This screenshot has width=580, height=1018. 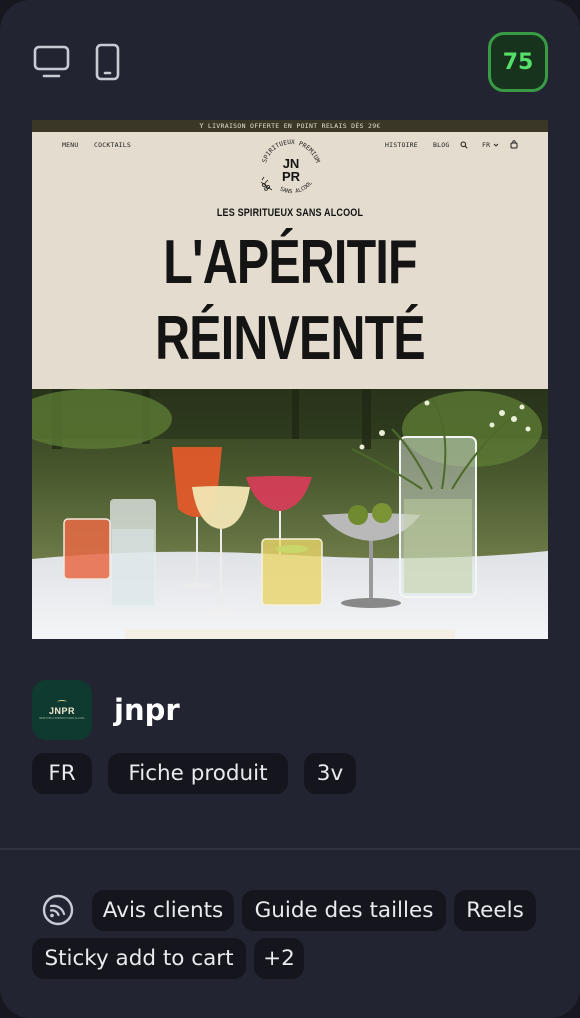 I want to click on smartphone-icon, so click(x=108, y=62).